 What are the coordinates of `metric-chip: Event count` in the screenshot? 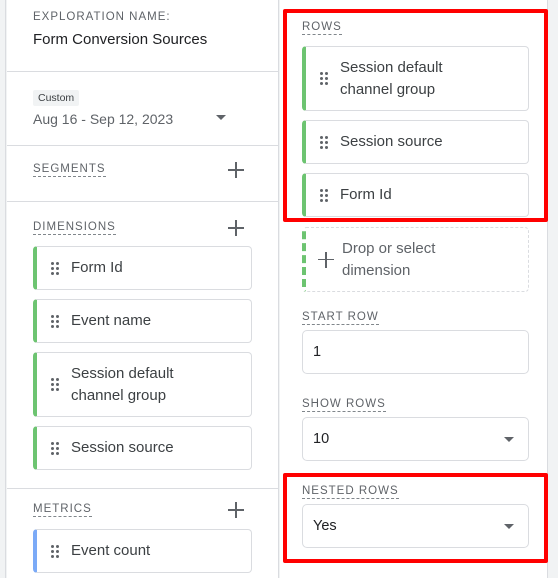 It's located at (142, 551).